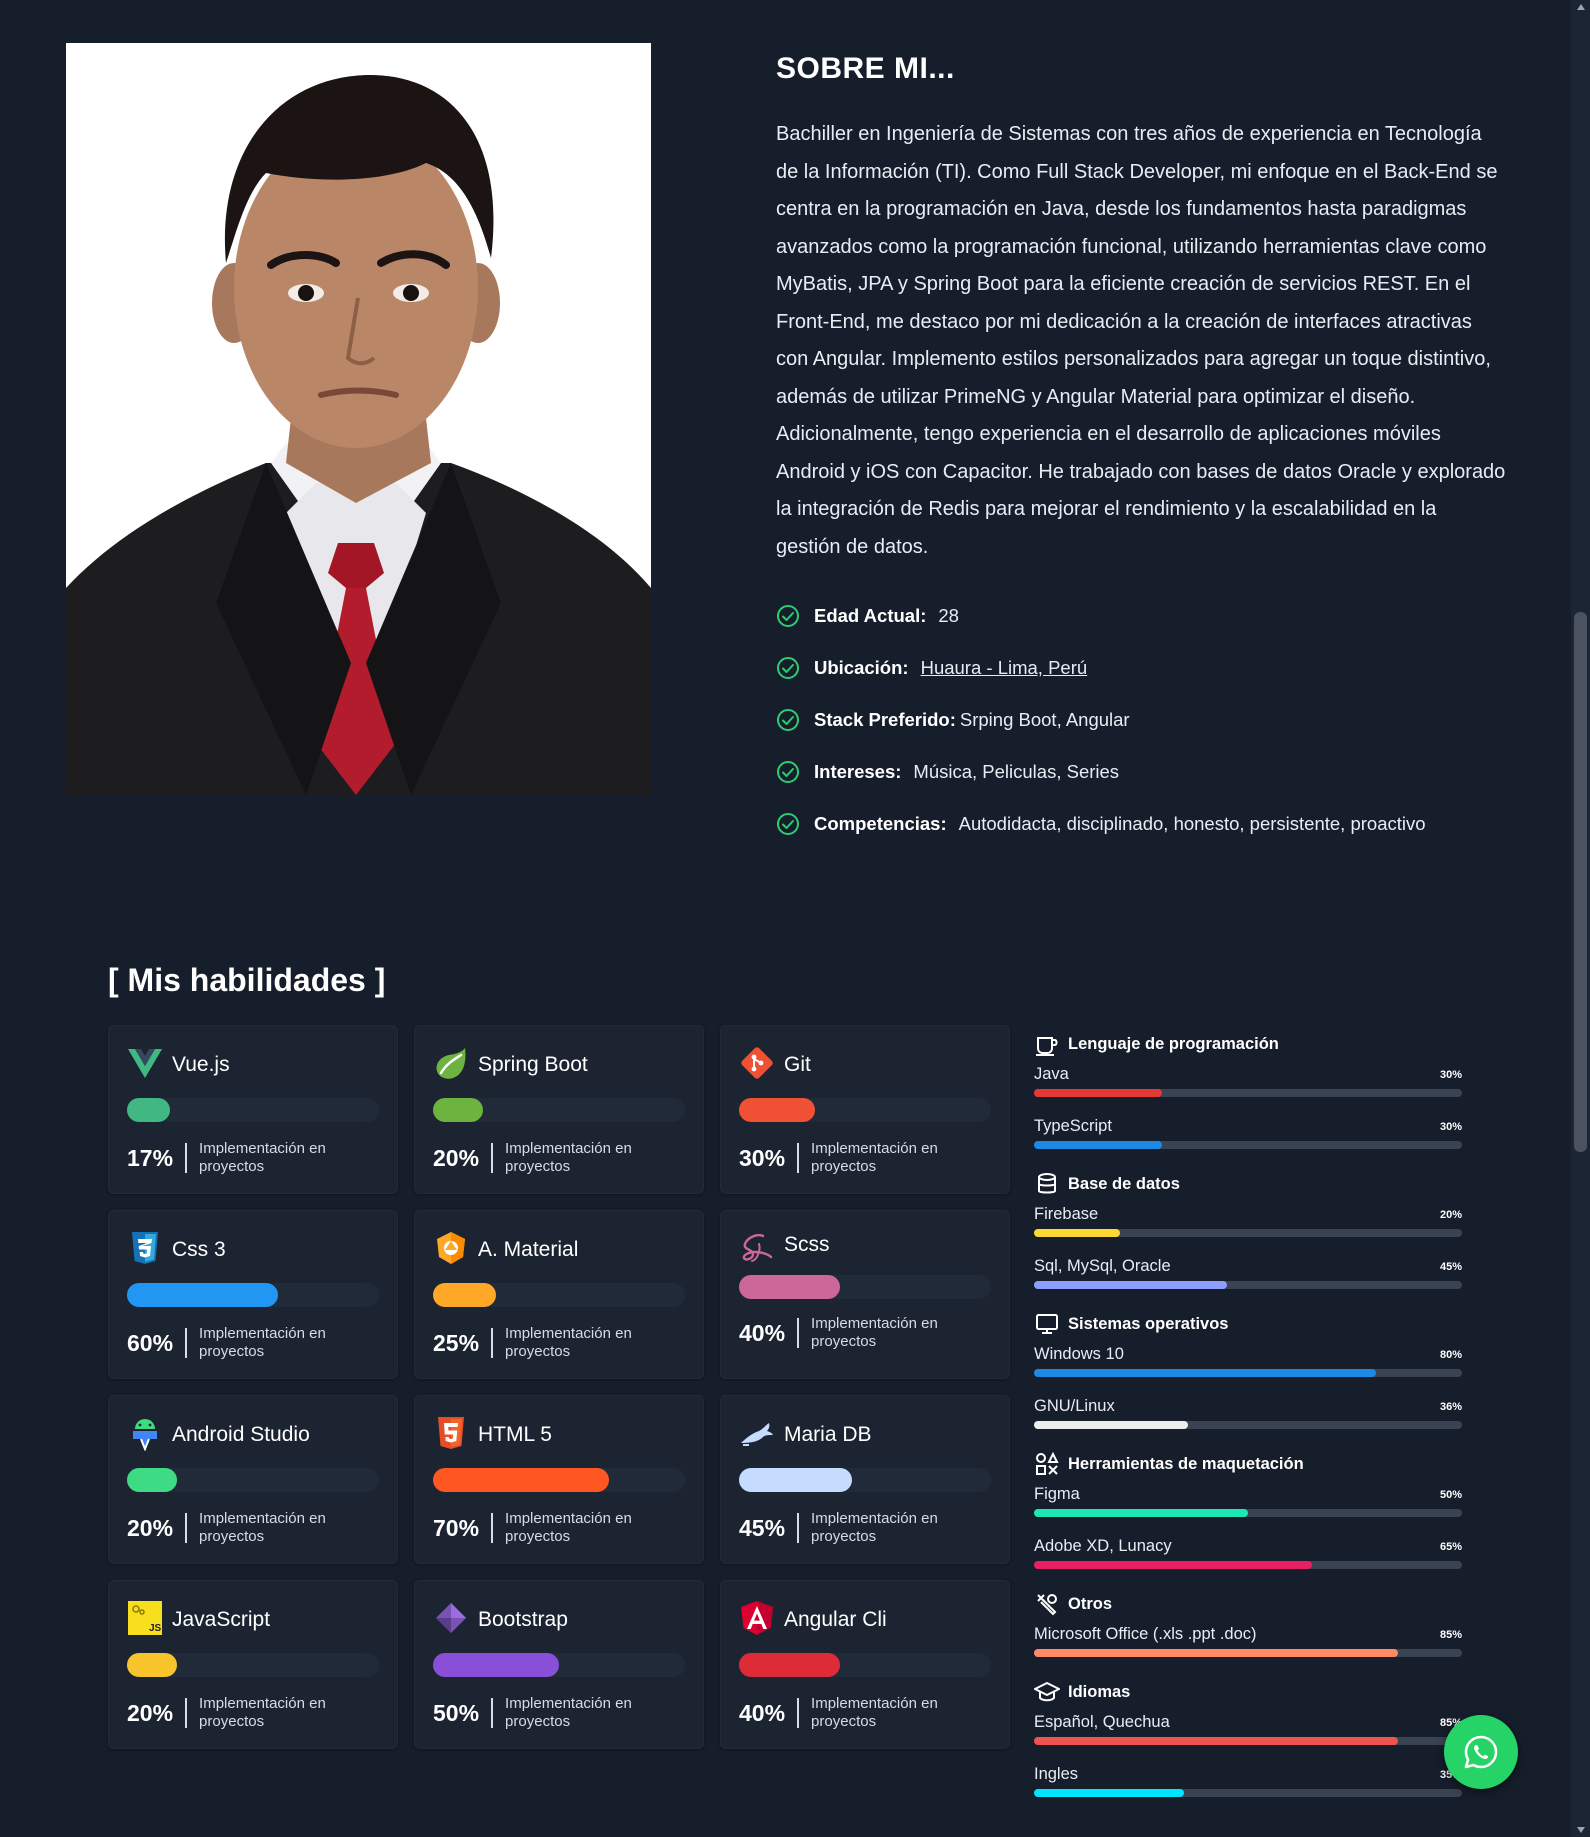 This screenshot has width=1590, height=1837. What do you see at coordinates (880, 823) in the screenshot?
I see `fact-label: Competencias:` at bounding box center [880, 823].